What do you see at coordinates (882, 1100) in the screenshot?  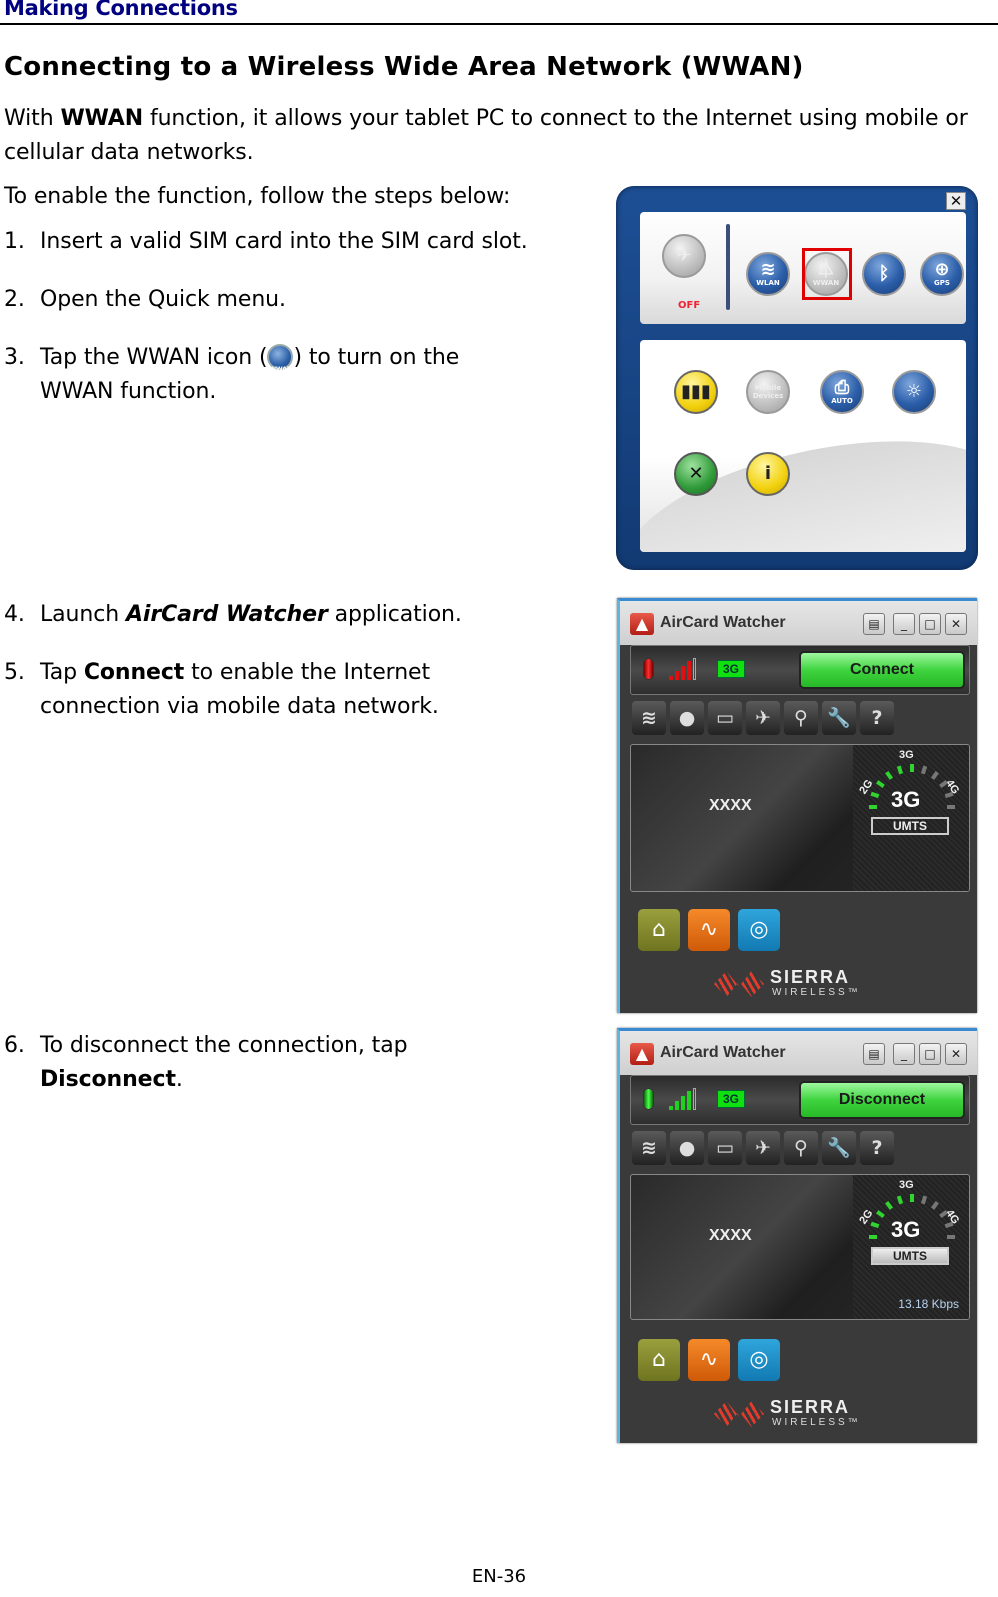 I see `connect-toggle-button: Disconnect` at bounding box center [882, 1100].